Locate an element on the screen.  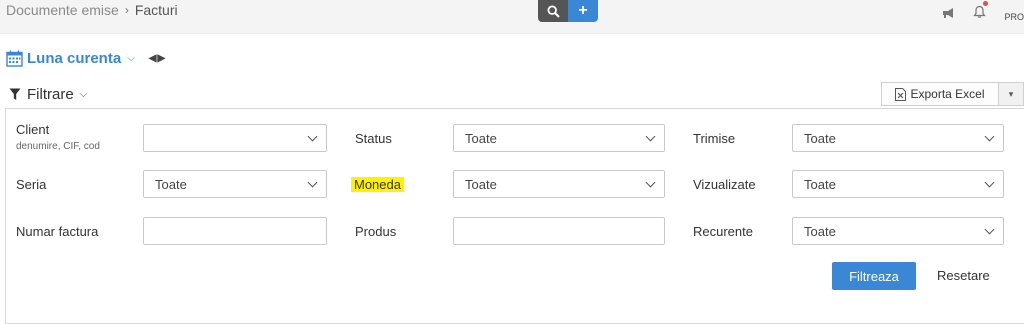
export-excel-button: Exporta Excel is located at coordinates (940, 94).